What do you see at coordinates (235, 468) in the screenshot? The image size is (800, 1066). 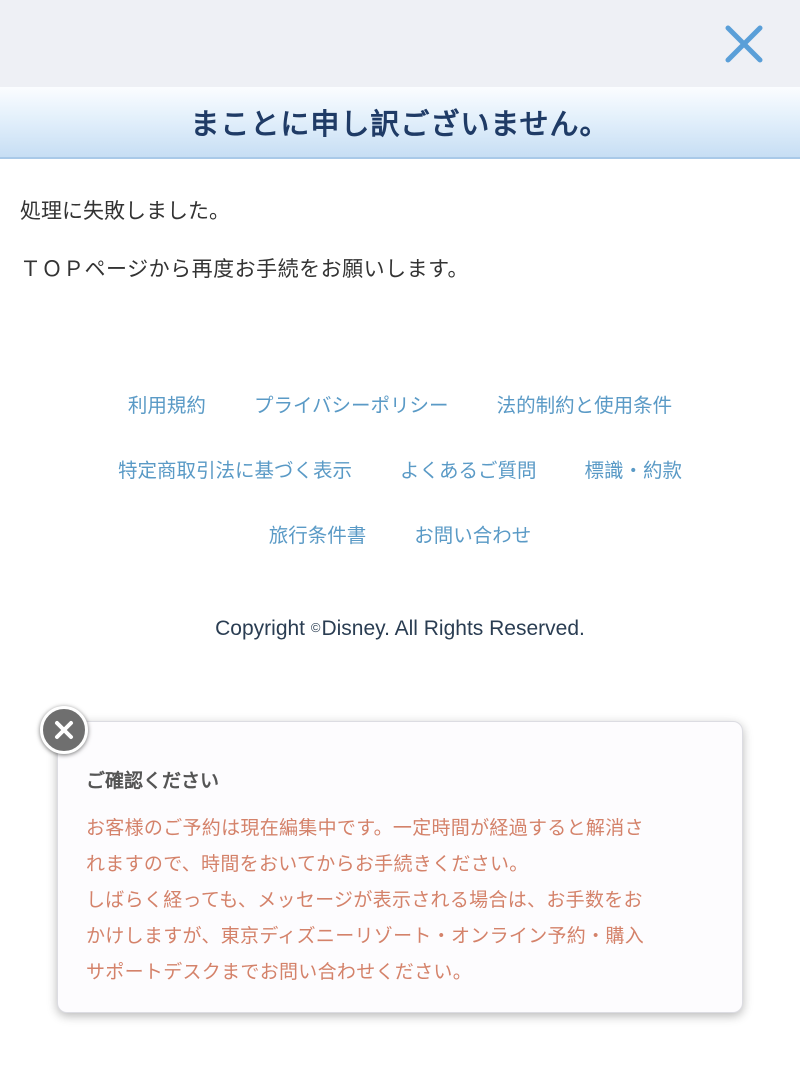 I see `commercial-transactions-link: 特定商取引法に基づく表示` at bounding box center [235, 468].